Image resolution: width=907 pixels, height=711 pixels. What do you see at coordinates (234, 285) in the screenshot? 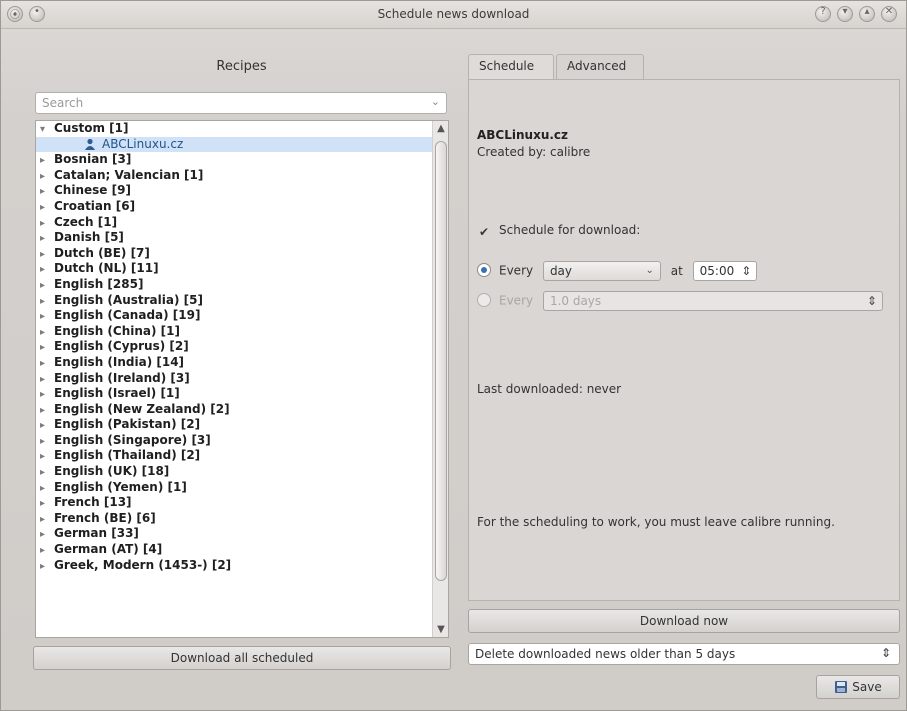
I see `tree-category-item: ▸ English [285]` at bounding box center [234, 285].